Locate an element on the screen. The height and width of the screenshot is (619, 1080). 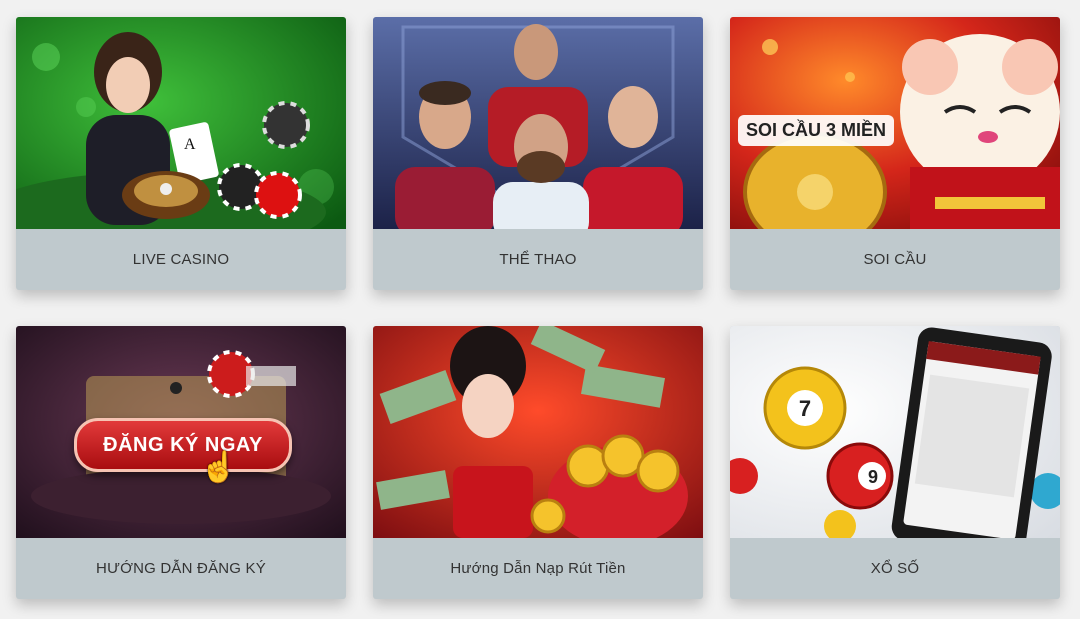
card-label: Hướng Dẫn Nạp Rút Tiền is located at coordinates (538, 568).